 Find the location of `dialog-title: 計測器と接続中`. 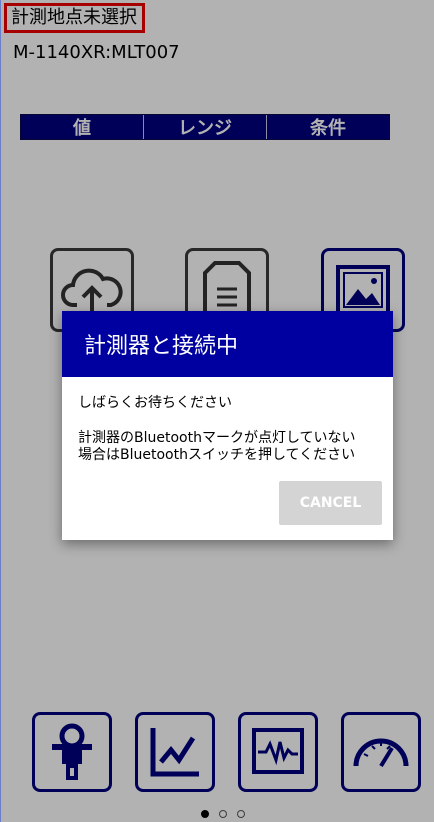

dialog-title: 計測器と接続中 is located at coordinates (227, 344).